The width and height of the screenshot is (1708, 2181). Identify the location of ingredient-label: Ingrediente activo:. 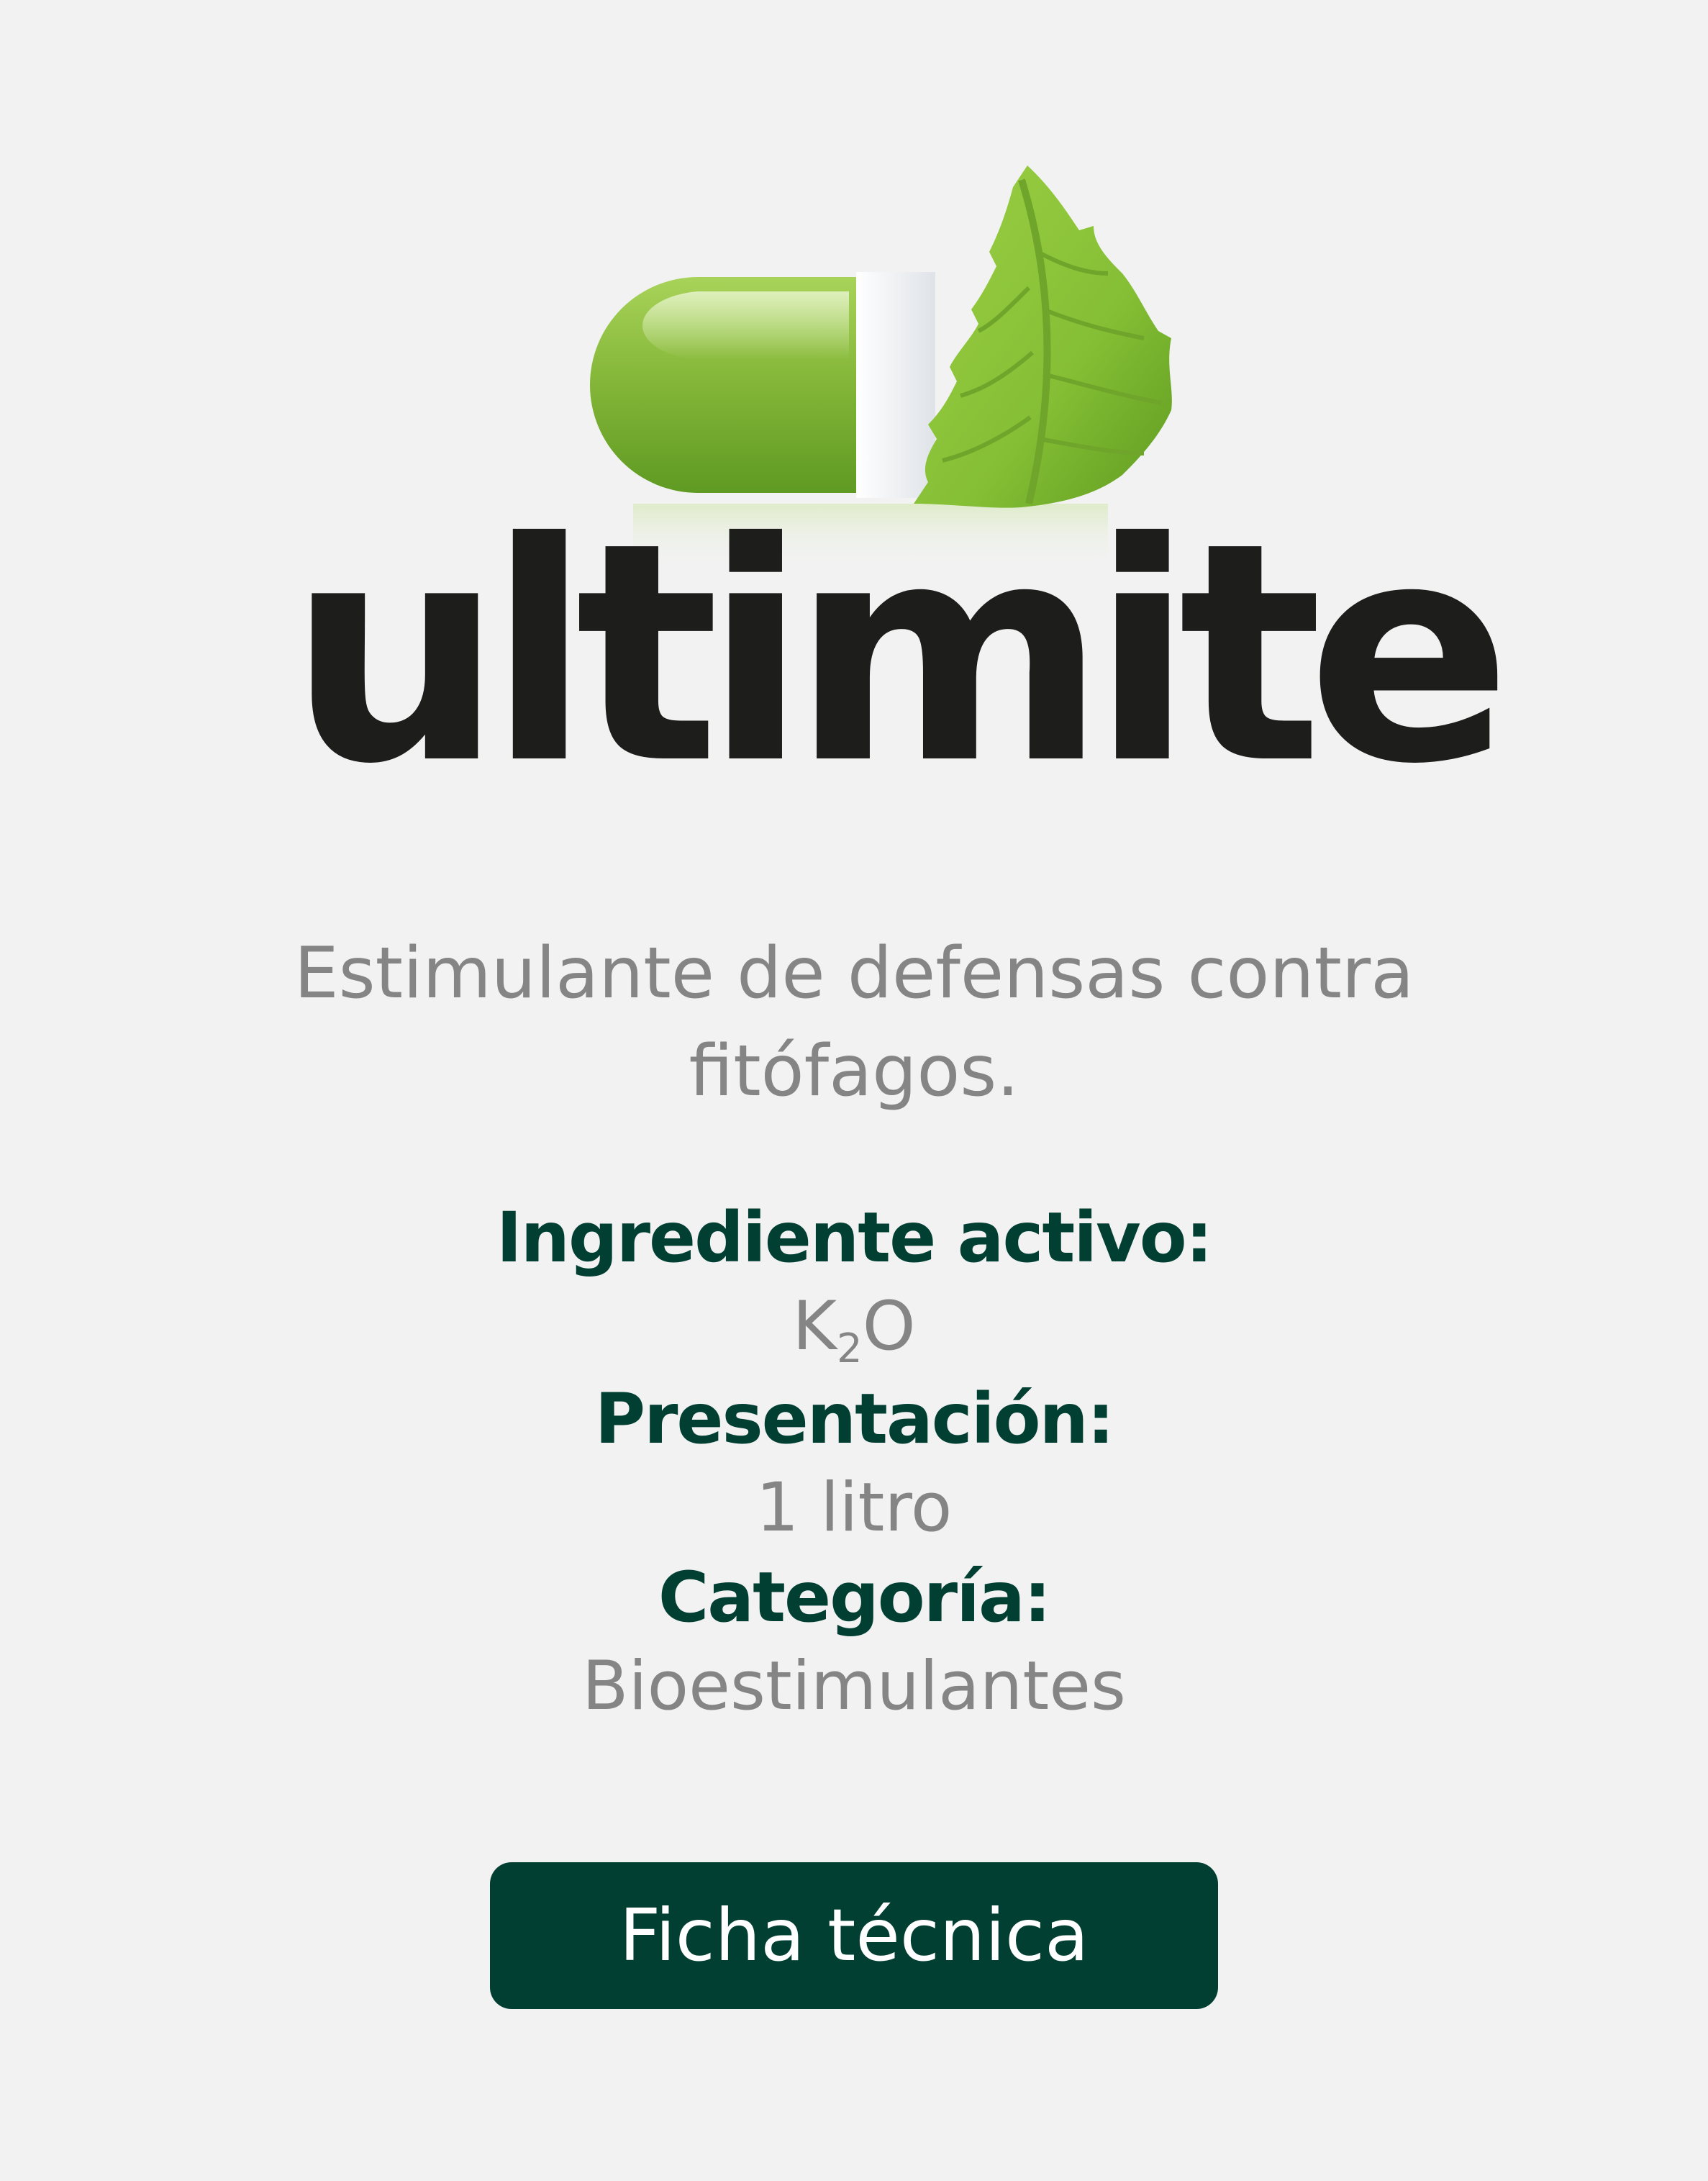
(855, 1237).